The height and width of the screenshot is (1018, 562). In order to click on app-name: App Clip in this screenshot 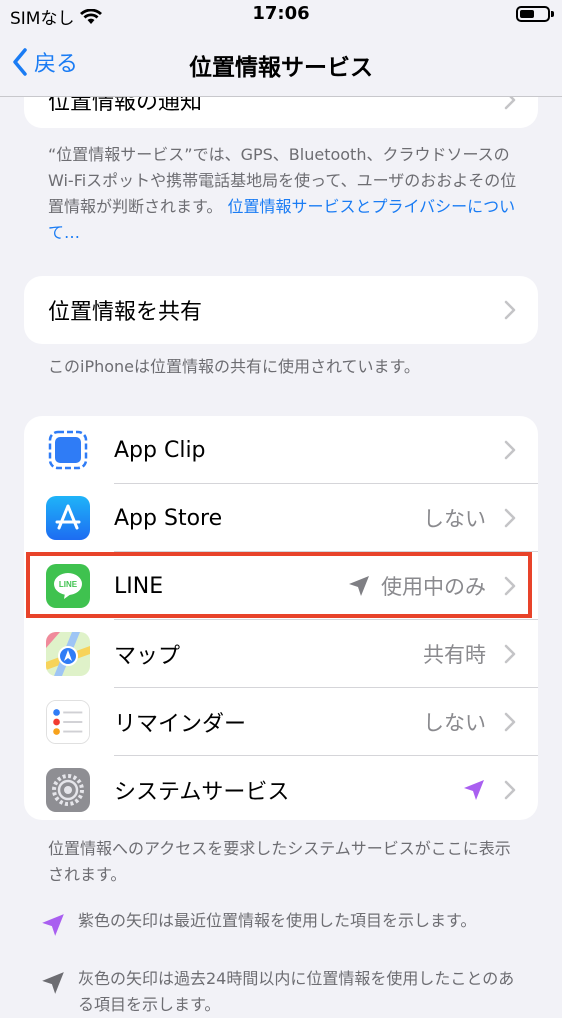, I will do `click(160, 450)`.